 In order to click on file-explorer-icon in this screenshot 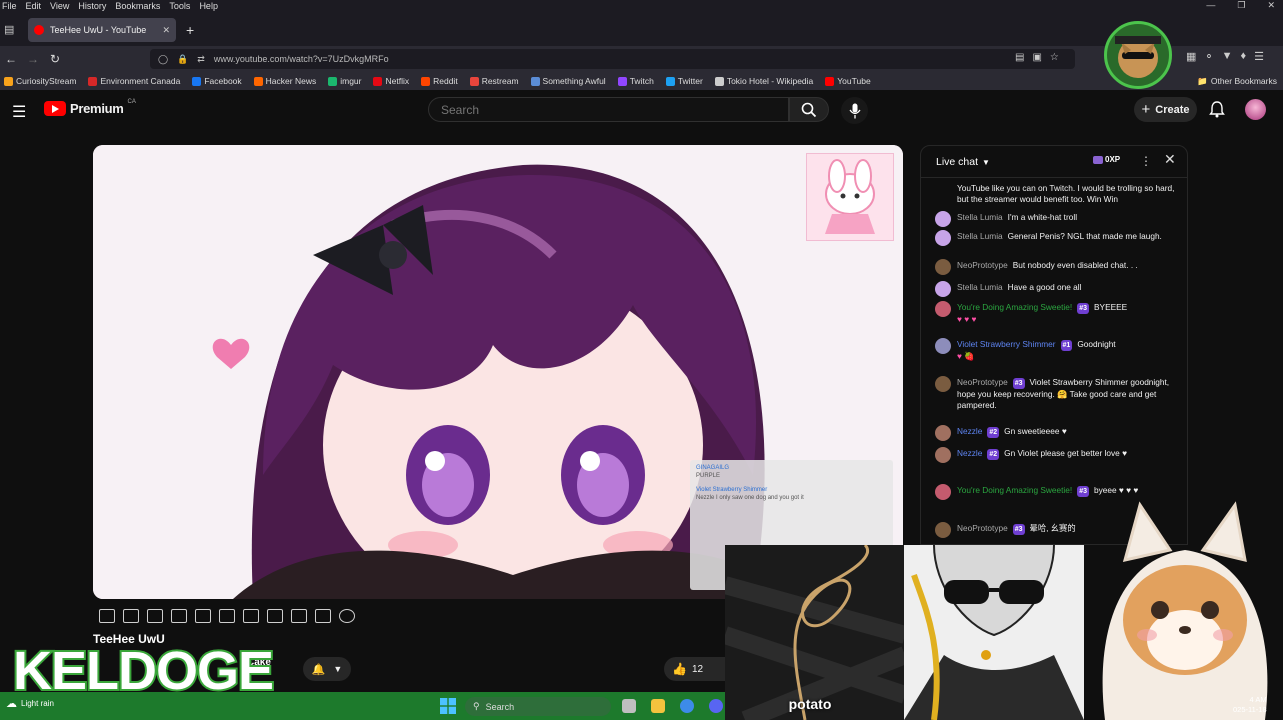, I will do `click(658, 706)`.